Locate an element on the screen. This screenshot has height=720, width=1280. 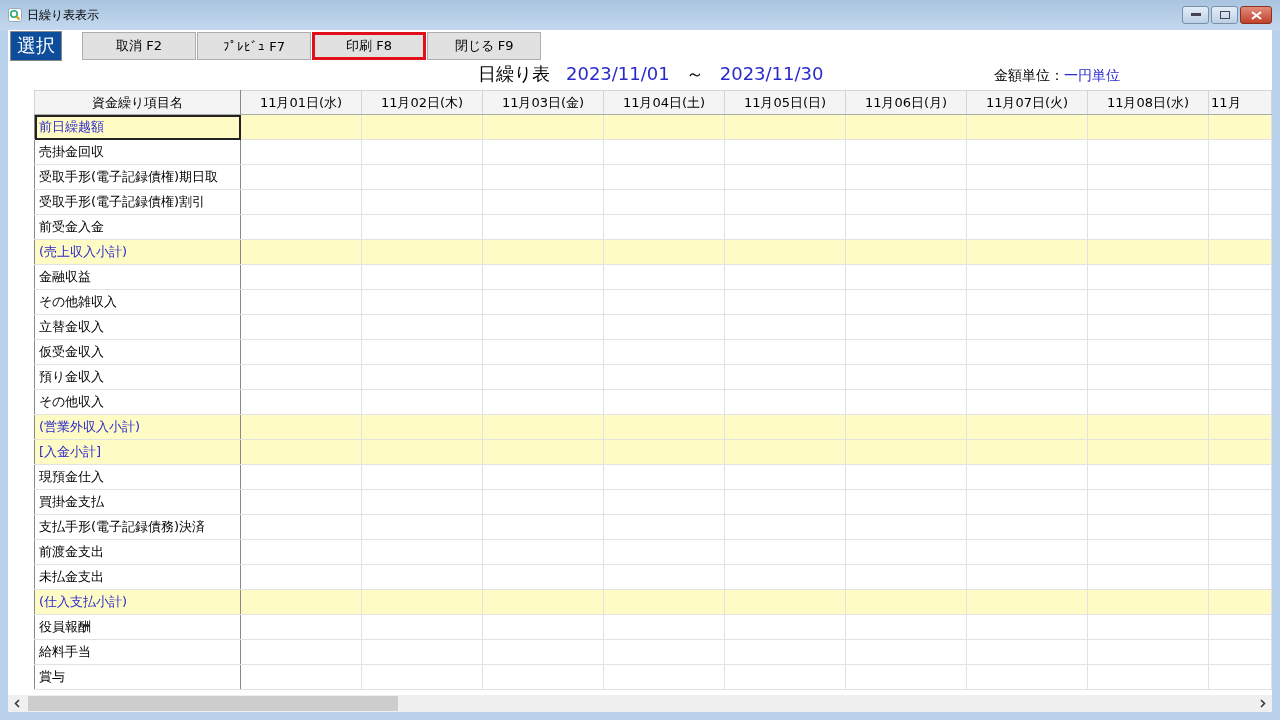
column-header: 11月01日(水) is located at coordinates (301, 102).